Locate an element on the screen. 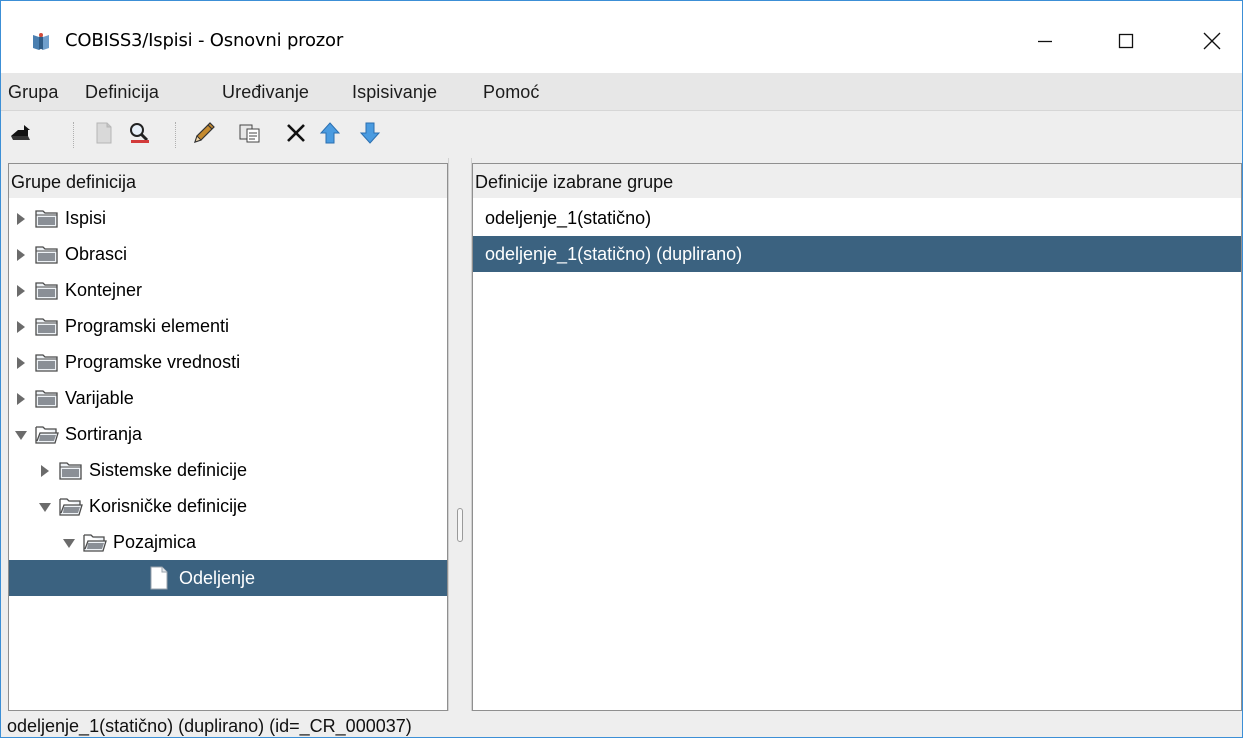  exit-door-icon is located at coordinates (20, 135).